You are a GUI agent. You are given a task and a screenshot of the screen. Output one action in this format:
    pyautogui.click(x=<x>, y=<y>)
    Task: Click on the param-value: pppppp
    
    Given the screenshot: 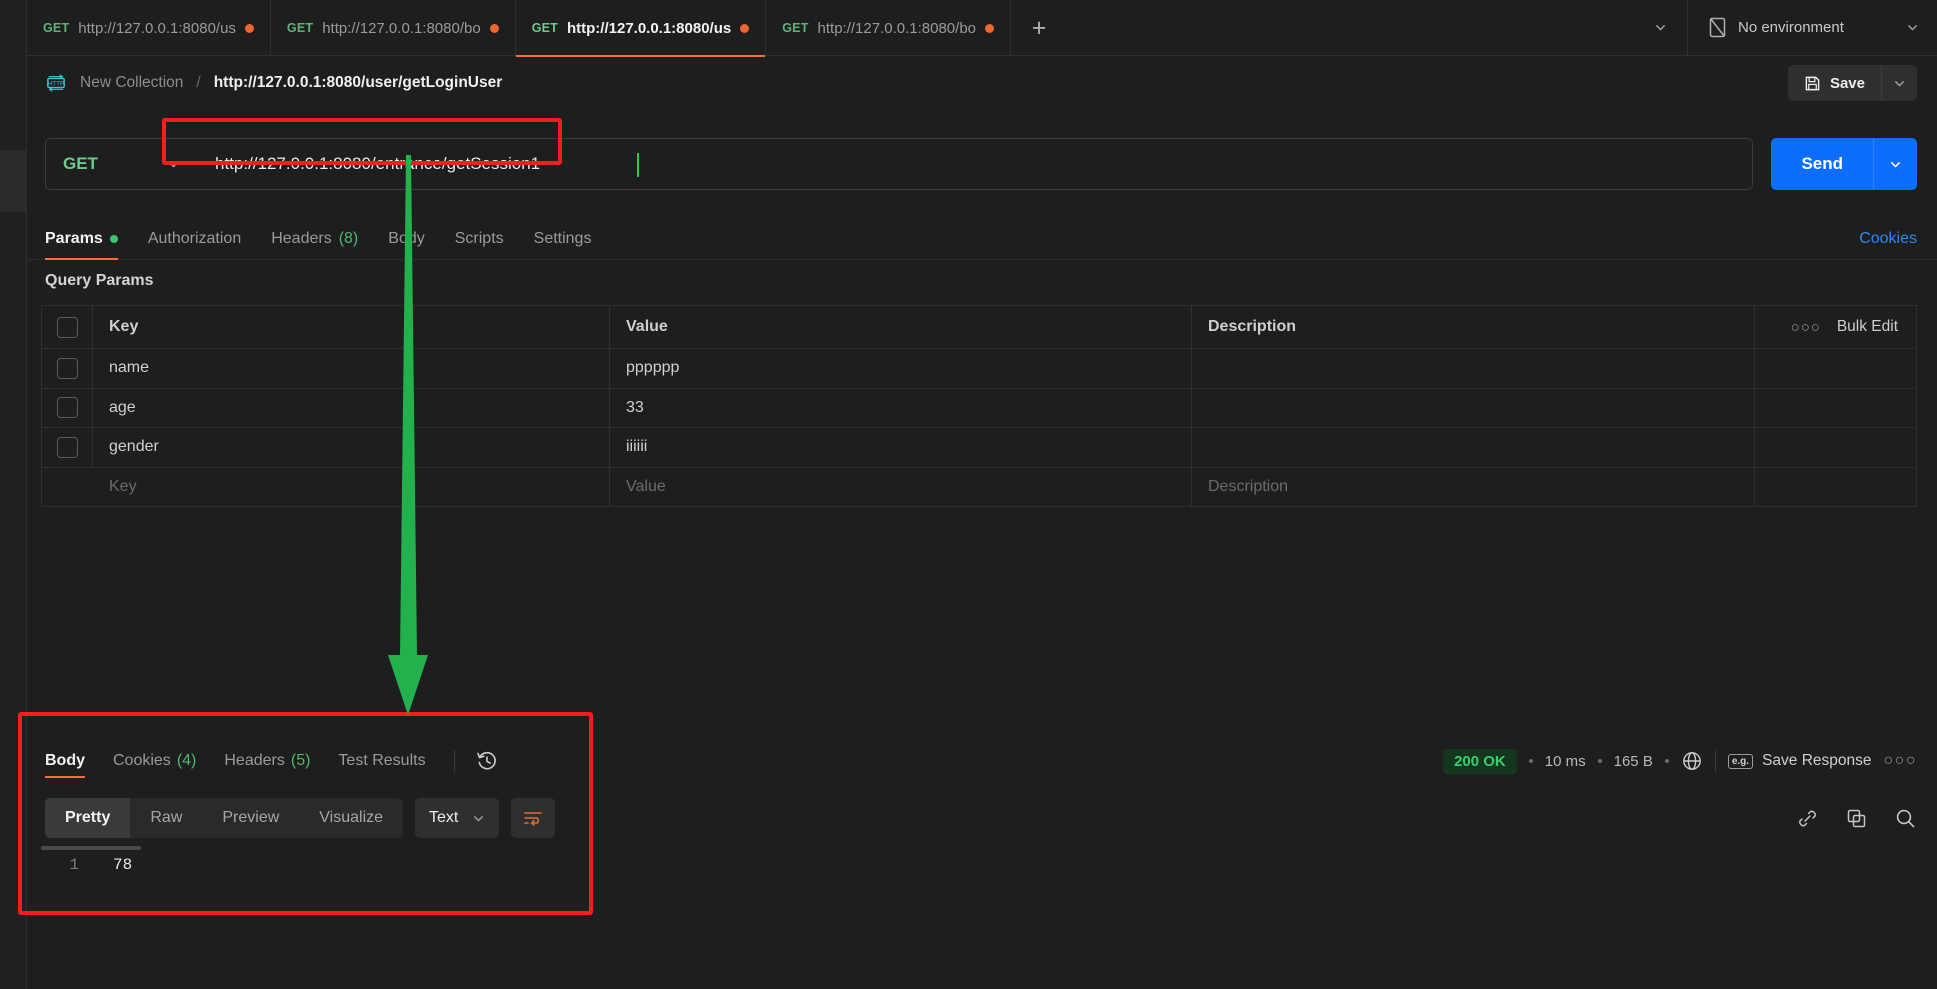 What is the action you would take?
    pyautogui.click(x=901, y=368)
    